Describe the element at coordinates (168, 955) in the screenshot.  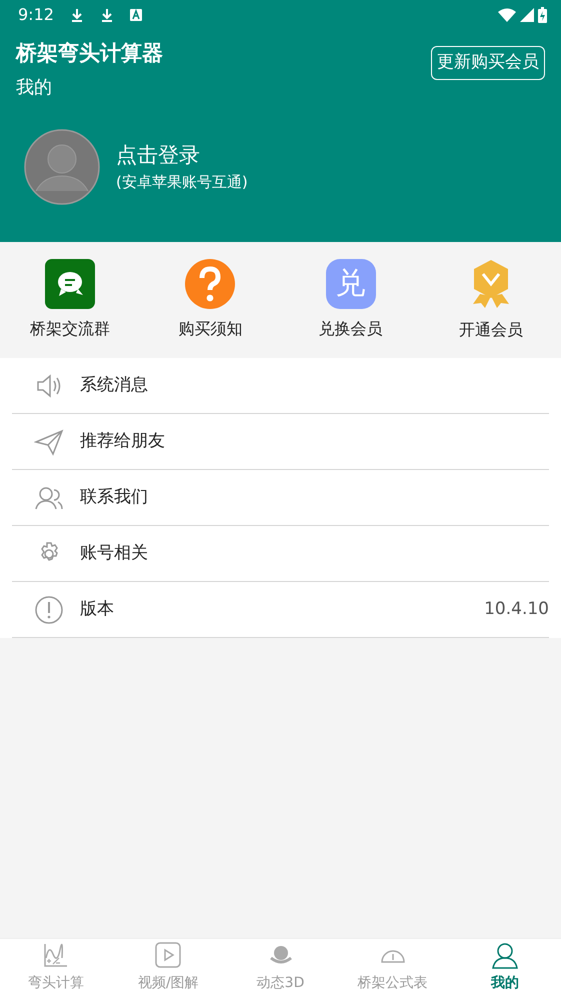
I see `video-icon` at that location.